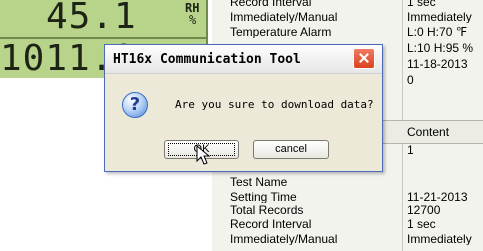  What do you see at coordinates (437, 32) in the screenshot?
I see `table-cell-value: L:0 H:70 ℉` at bounding box center [437, 32].